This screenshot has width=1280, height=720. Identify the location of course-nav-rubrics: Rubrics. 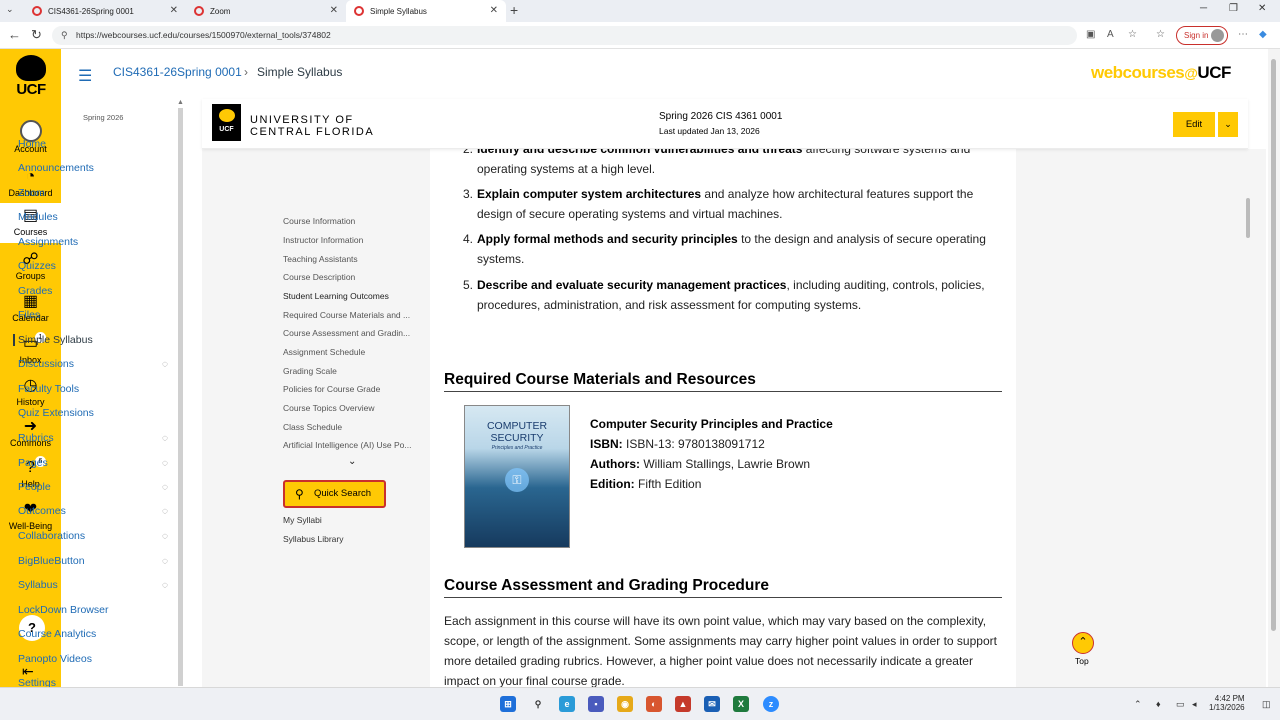
(68, 438).